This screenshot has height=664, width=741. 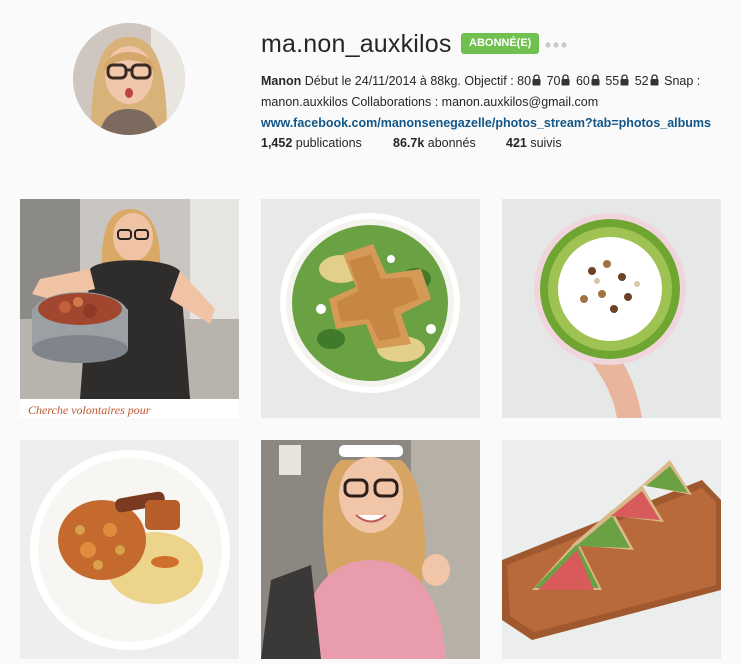 What do you see at coordinates (612, 81) in the screenshot?
I see `goal-value: 55` at bounding box center [612, 81].